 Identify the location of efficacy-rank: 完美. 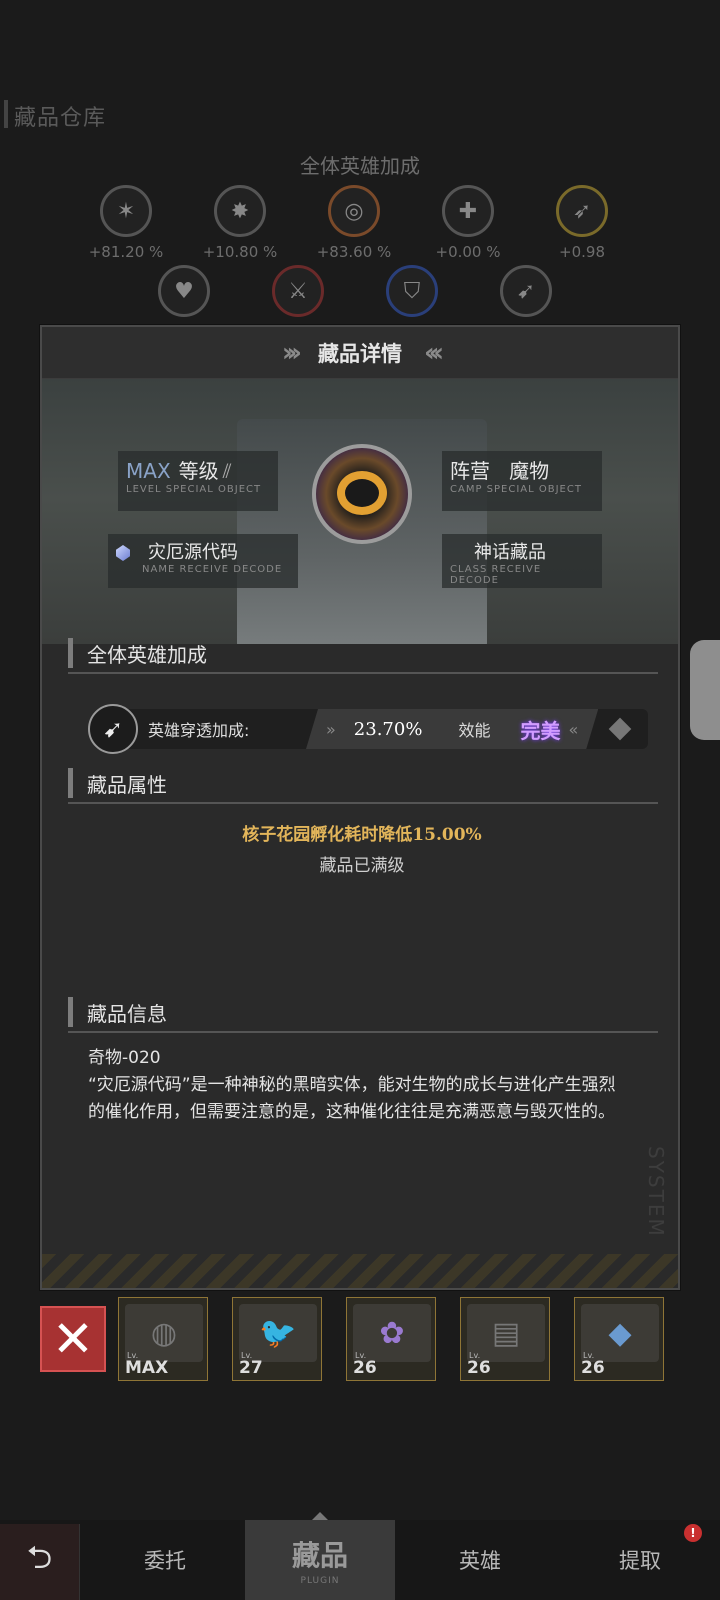
(540, 730).